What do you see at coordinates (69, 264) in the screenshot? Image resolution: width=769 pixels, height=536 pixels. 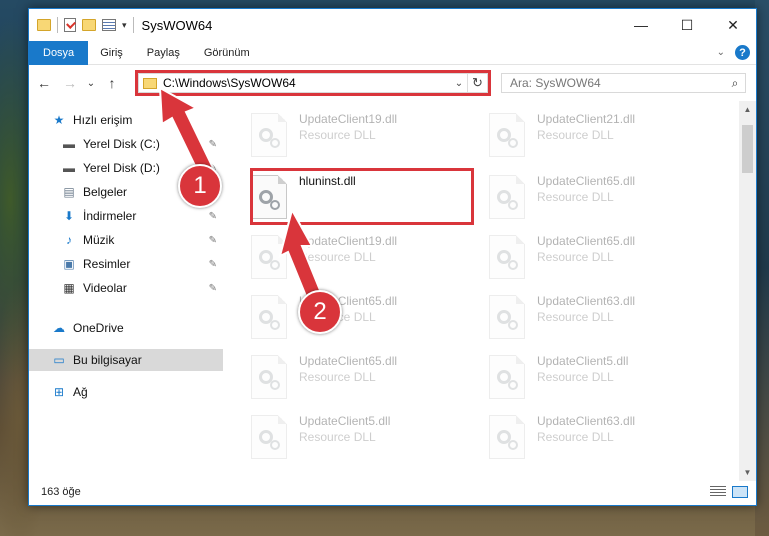 I see `pictures-icon: ▣` at bounding box center [69, 264].